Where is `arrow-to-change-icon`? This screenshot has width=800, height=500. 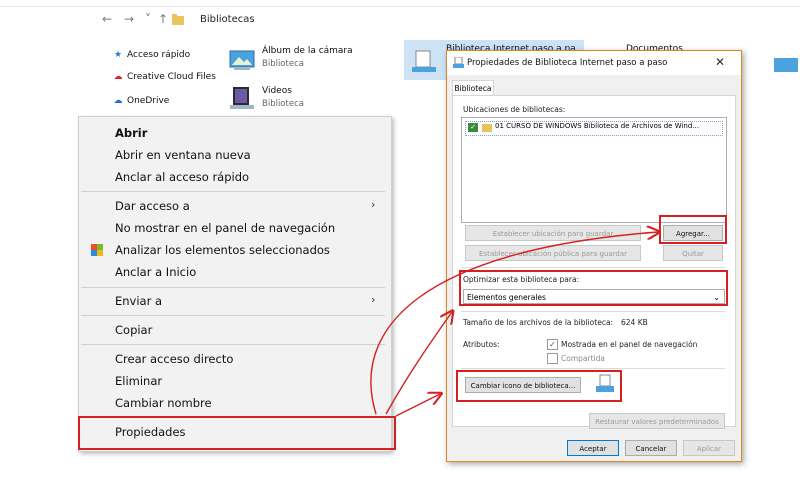 arrow-to-change-icon is located at coordinates (417, 405).